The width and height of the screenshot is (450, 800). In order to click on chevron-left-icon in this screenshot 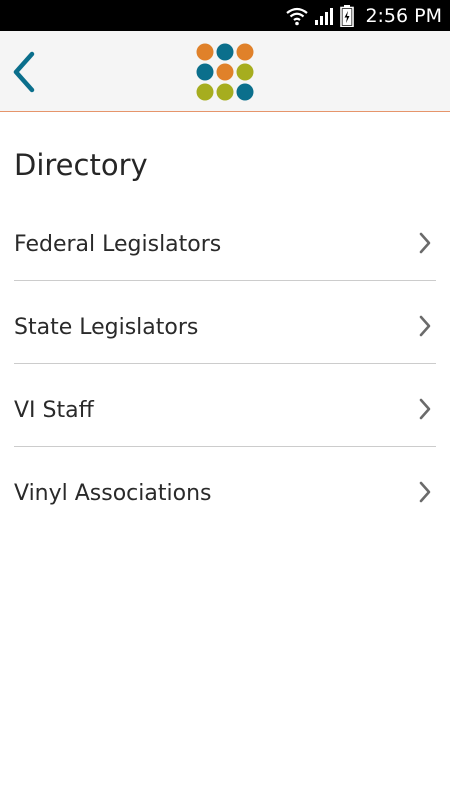, I will do `click(24, 72)`.